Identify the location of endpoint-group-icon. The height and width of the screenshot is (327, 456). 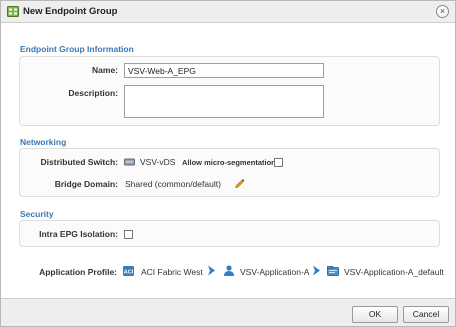
(13, 11).